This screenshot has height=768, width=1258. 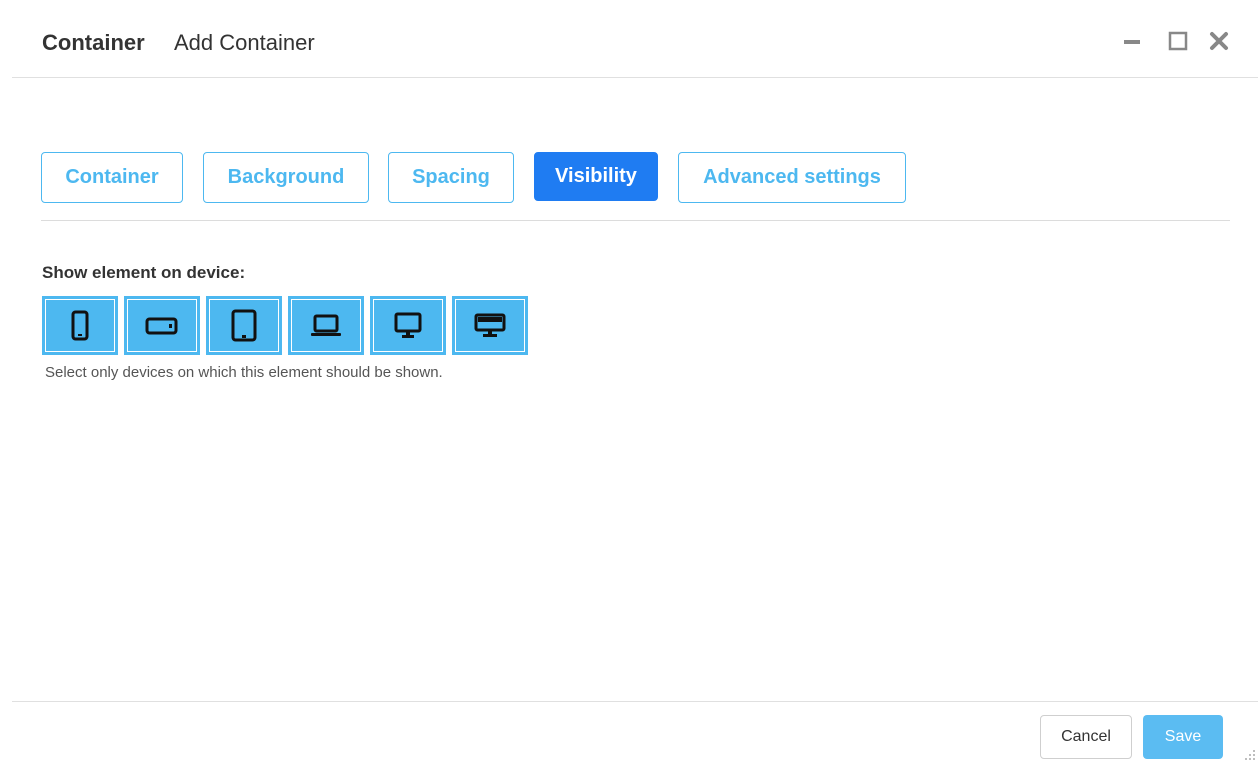 I want to click on close-button, so click(x=1220, y=42).